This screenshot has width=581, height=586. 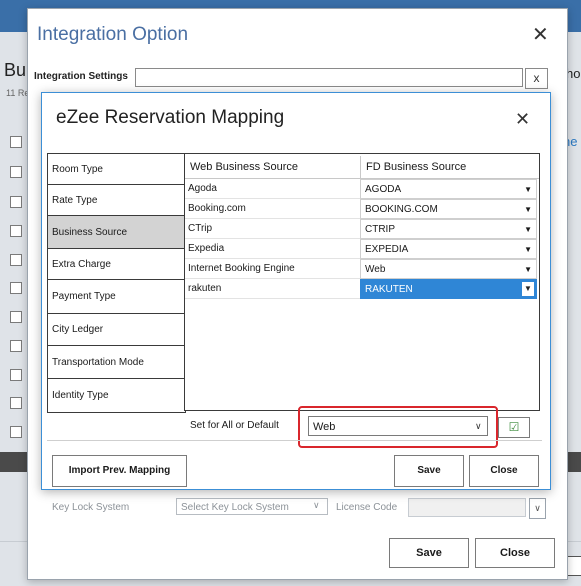 What do you see at coordinates (113, 34) in the screenshot?
I see `integration-option-title: Integration Option` at bounding box center [113, 34].